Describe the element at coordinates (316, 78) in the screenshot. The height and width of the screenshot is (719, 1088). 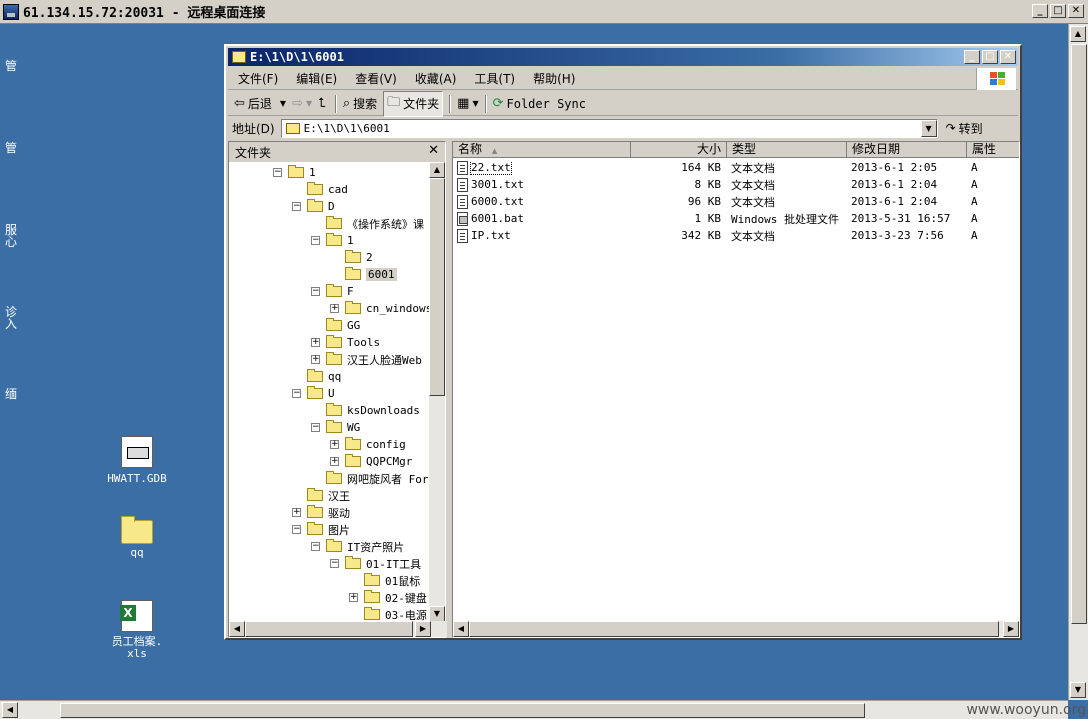
I see `menu-edit: 编辑(E)` at that location.